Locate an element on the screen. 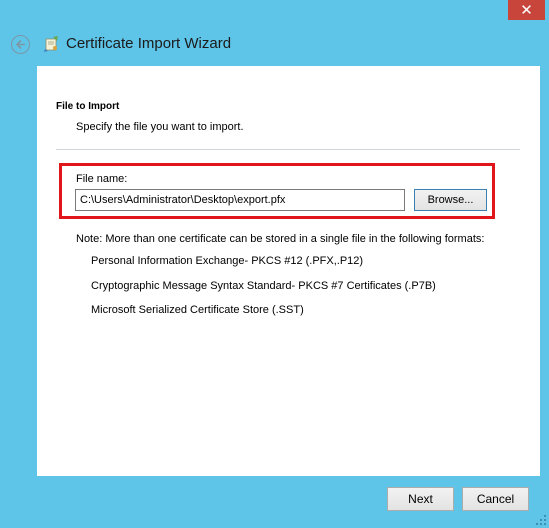 This screenshot has width=549, height=528. close-icon: ✕ is located at coordinates (526, 10).